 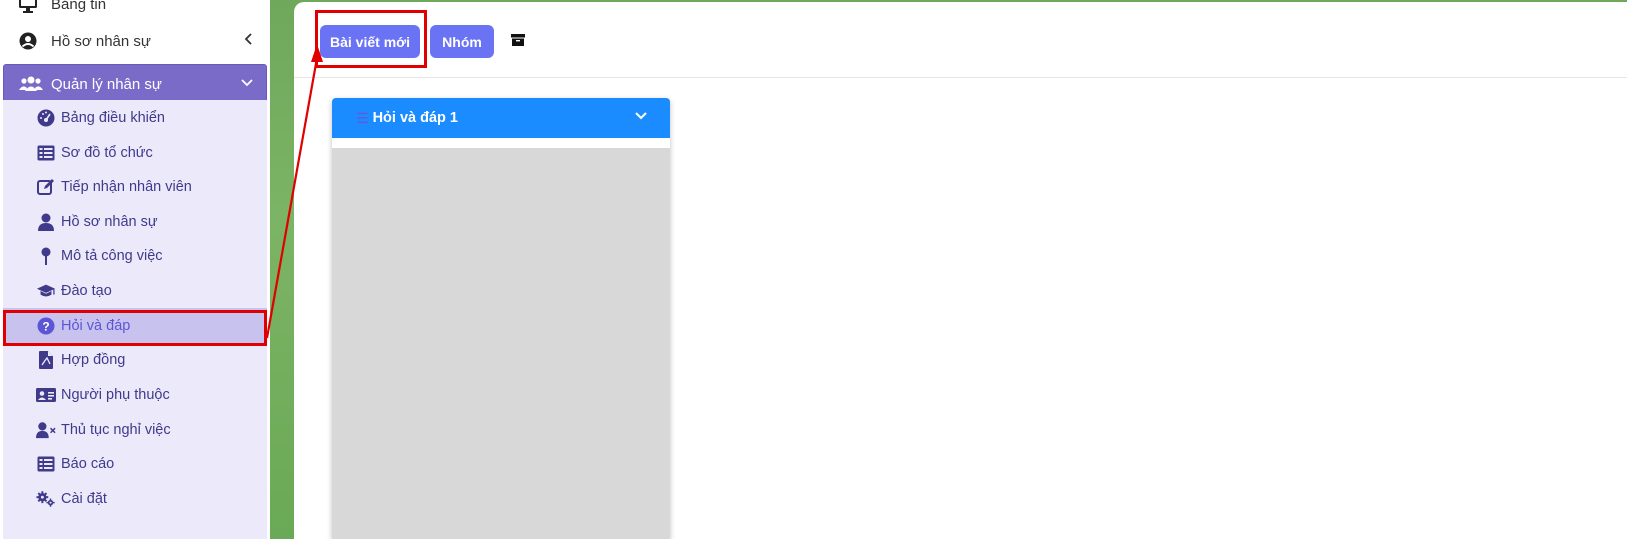 I want to click on file-pdf-icon, so click(x=46, y=360).